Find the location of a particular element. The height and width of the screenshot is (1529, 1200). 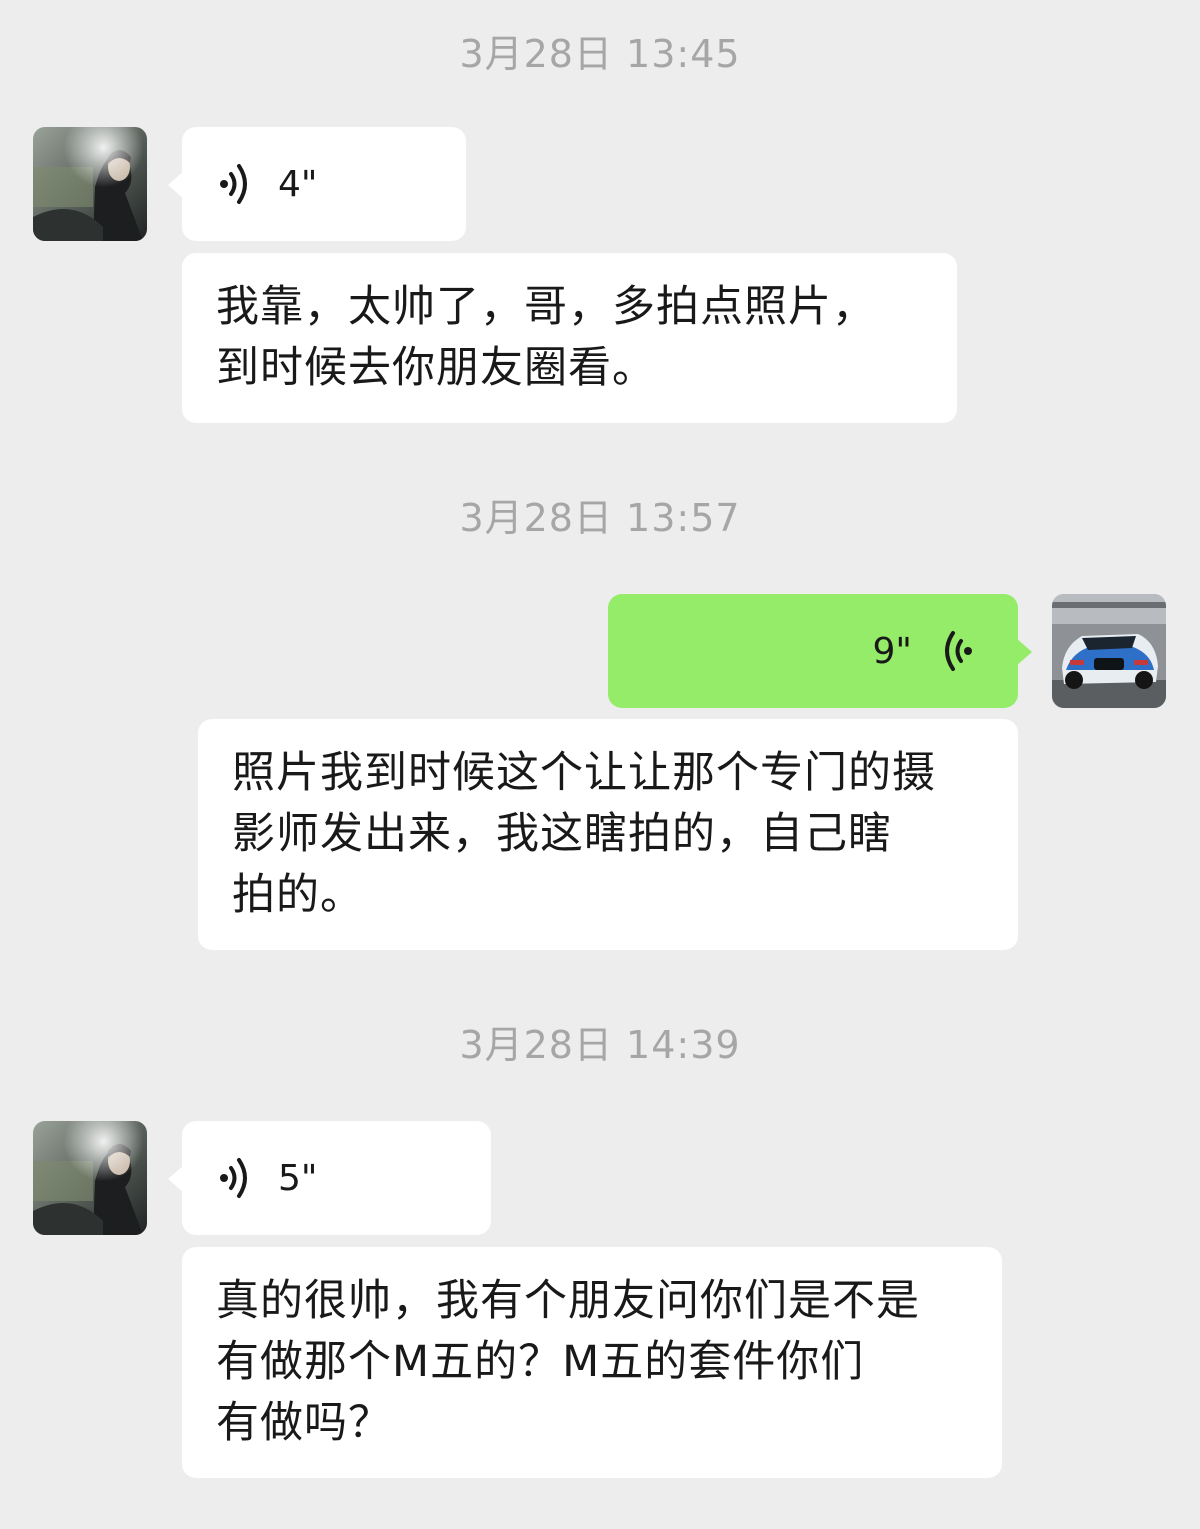

incoming-text-bubble: 我靠，太帅了，哥，多拍点照片， 到时候去你朋友圈看。 is located at coordinates (569, 338).